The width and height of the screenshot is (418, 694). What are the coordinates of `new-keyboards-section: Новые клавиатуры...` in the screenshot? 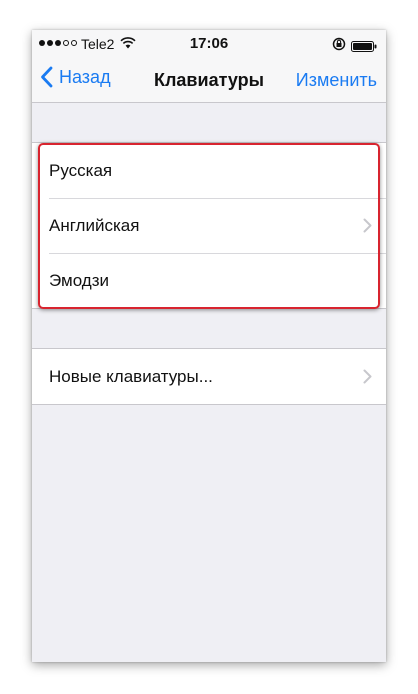 It's located at (209, 376).